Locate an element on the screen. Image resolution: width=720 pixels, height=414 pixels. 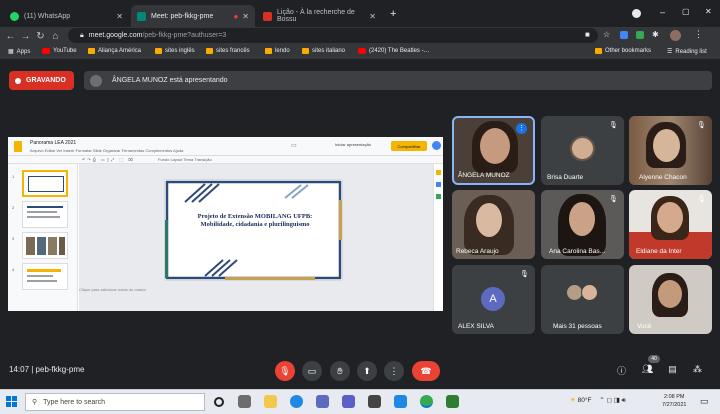
mic-toggle-button: 🎙︎ is located at coordinates (285, 371).